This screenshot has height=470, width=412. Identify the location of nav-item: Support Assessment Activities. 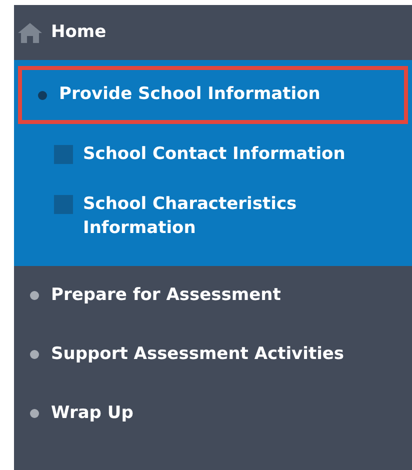
(213, 354).